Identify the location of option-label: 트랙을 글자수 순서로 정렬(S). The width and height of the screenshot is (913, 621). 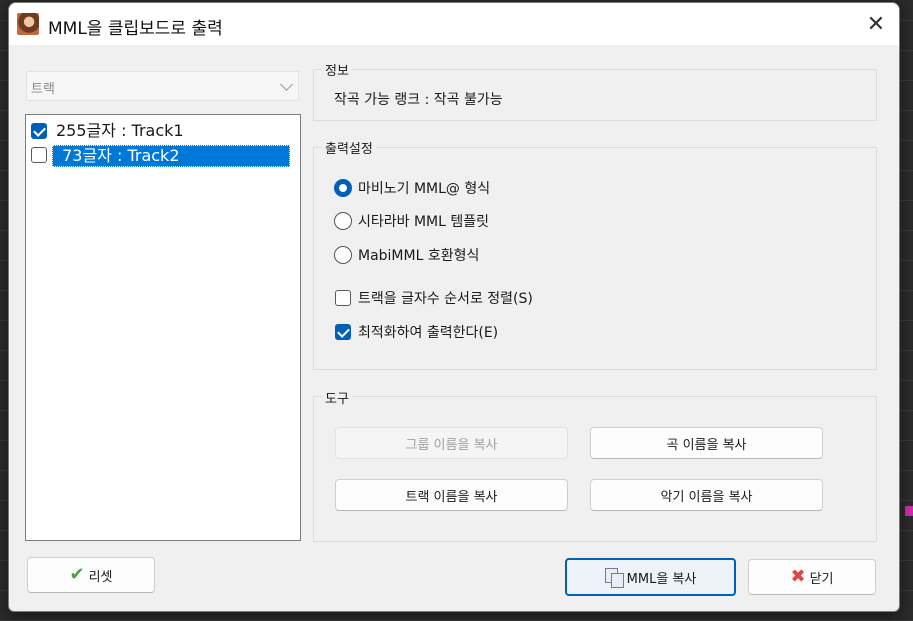
(445, 299).